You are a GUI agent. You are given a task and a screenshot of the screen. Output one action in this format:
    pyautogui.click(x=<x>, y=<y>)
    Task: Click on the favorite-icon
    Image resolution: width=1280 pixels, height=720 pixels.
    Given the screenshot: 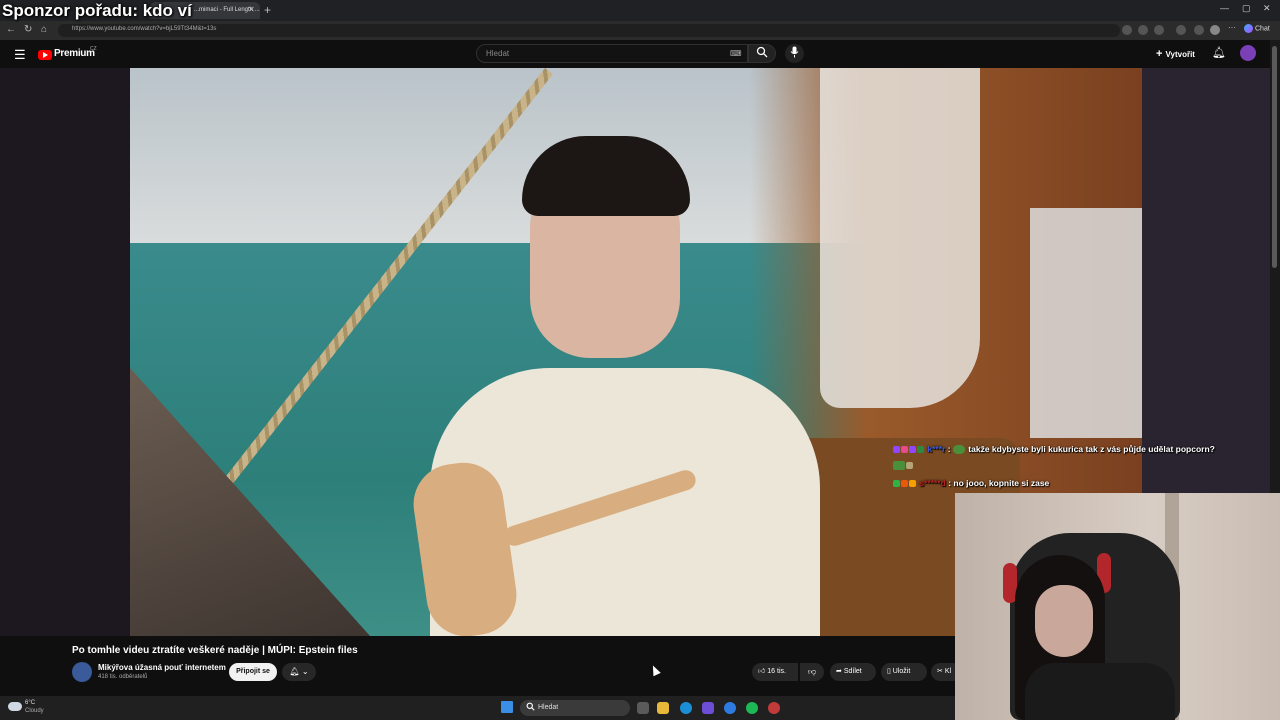 What is the action you would take?
    pyautogui.click(x=1143, y=30)
    